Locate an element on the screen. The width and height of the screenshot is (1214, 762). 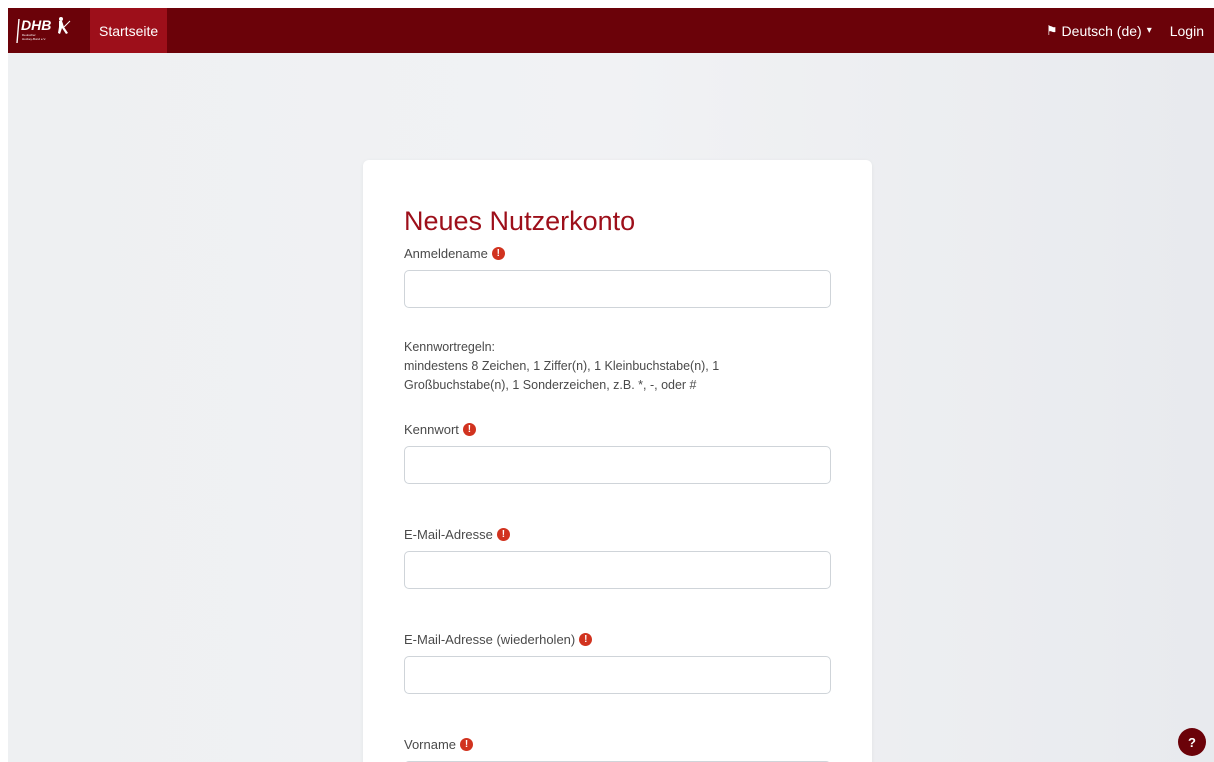
dhb-logo: DHB Deutscher Hockey-Bund e.V. is located at coordinates (49, 30).